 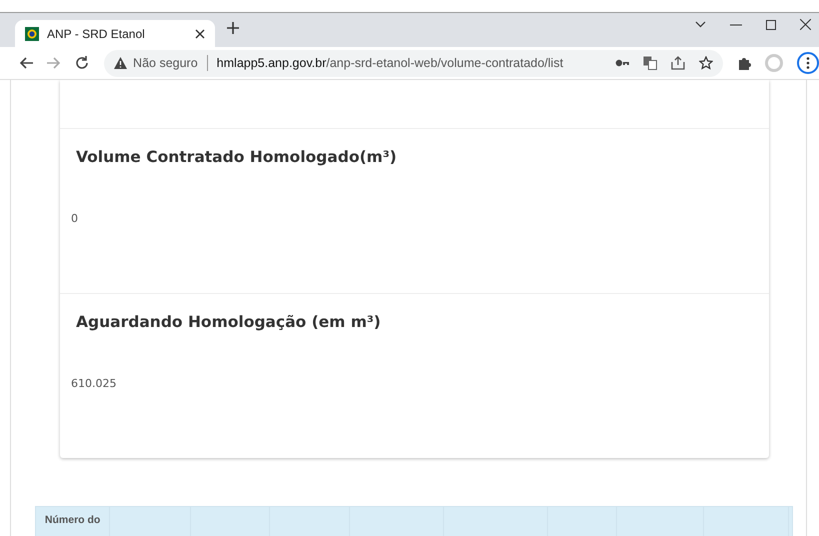 What do you see at coordinates (808, 63) in the screenshot?
I see `menu-icon` at bounding box center [808, 63].